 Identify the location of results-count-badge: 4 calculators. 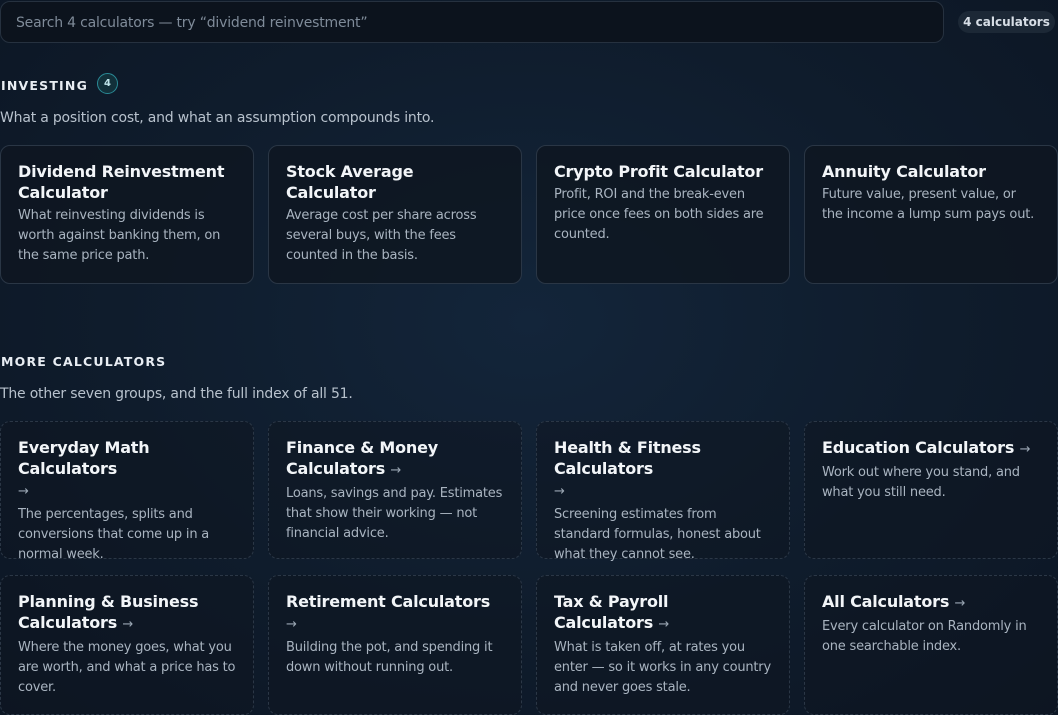
(1006, 22).